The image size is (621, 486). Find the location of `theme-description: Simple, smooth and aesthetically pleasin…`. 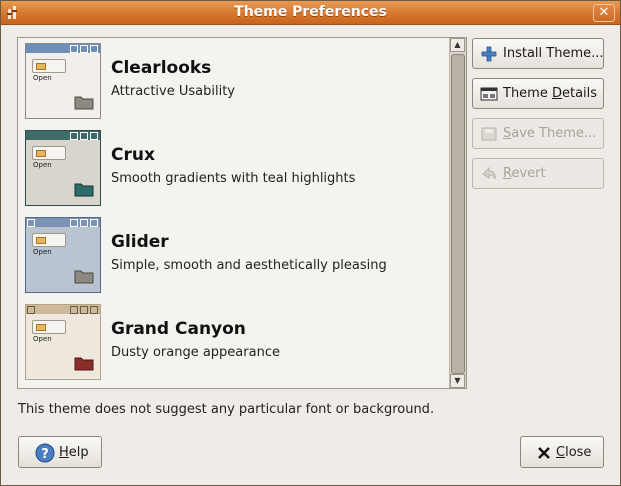

theme-description: Simple, smooth and aesthetically pleasin… is located at coordinates (249, 265).